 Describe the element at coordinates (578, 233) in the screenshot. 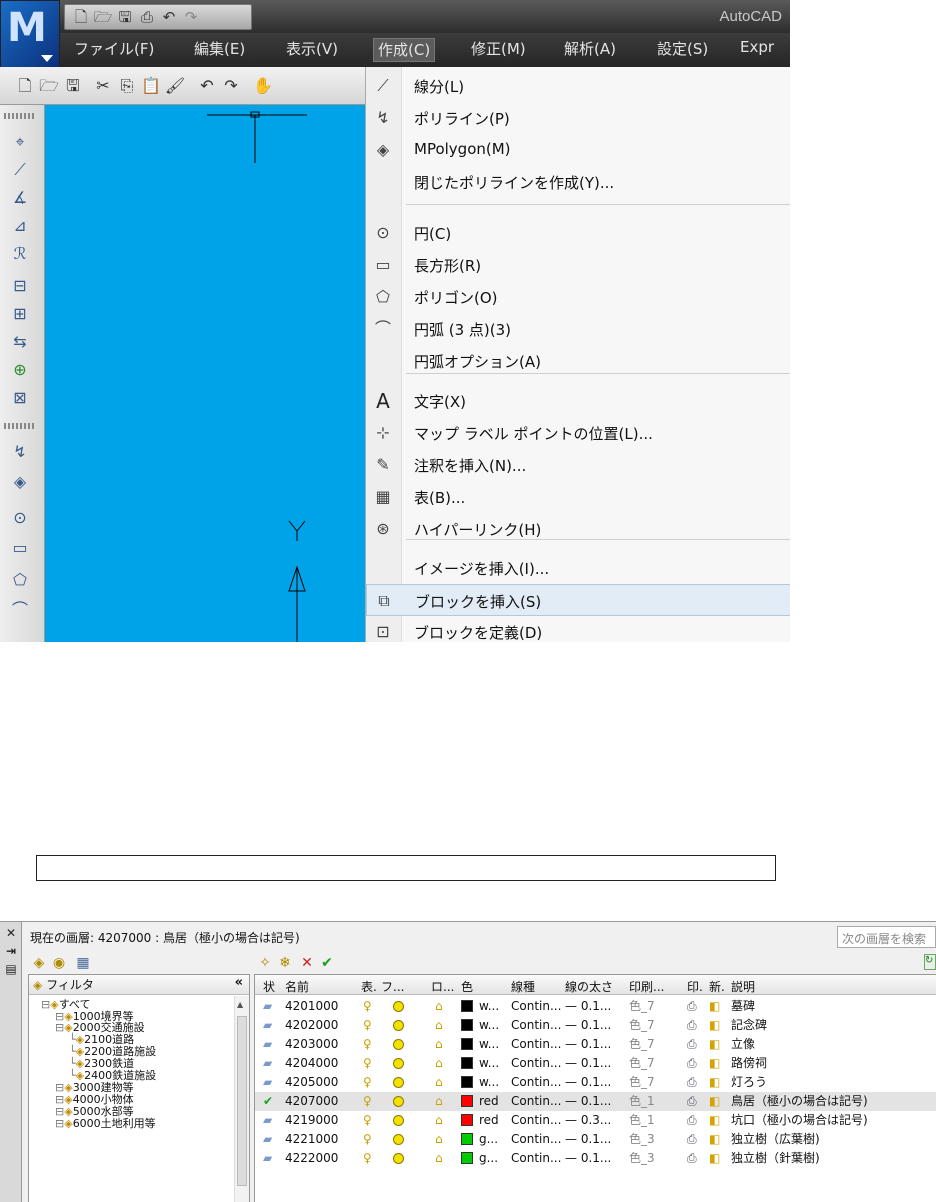

I see `menu-item: ⊙ 円(C)` at that location.